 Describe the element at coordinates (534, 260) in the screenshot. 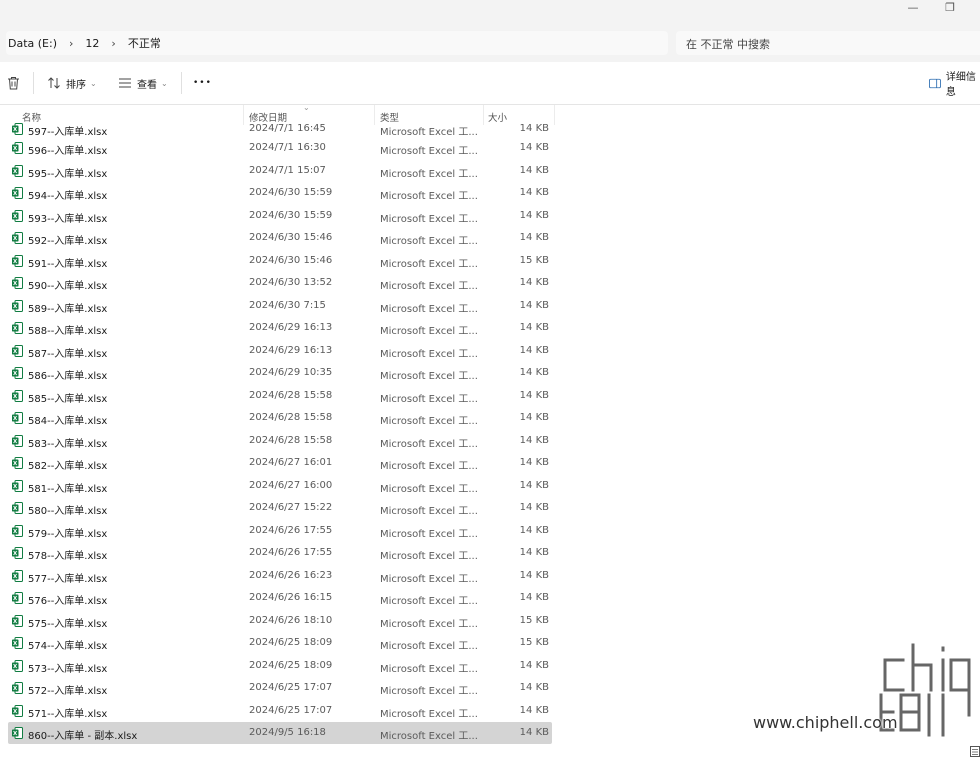

I see `file-size: 15 KB` at that location.